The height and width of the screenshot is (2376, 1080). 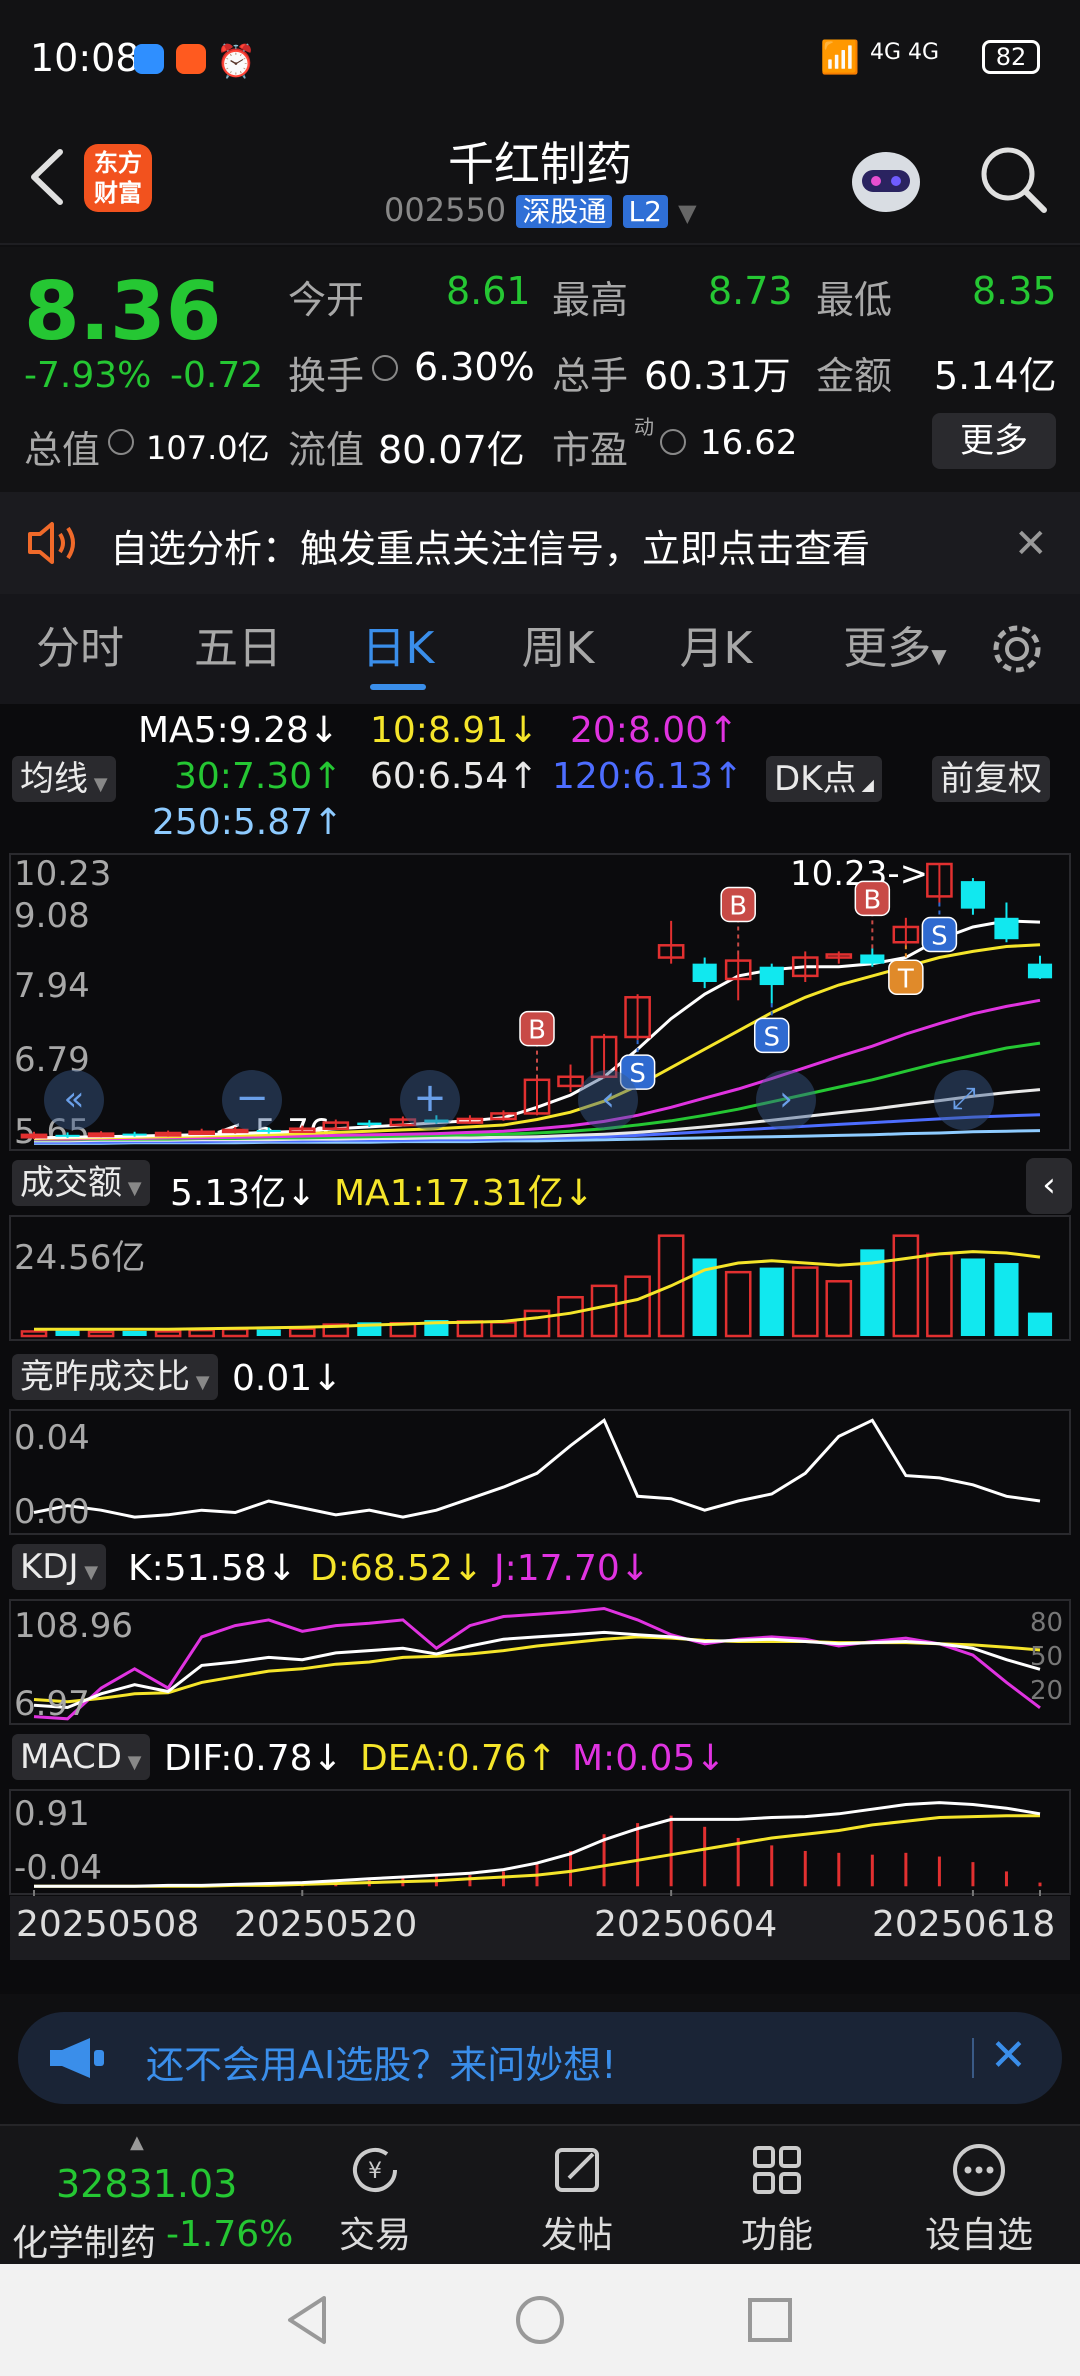 I want to click on kdj-k-value: K:51.58↓, so click(x=212, y=1568).